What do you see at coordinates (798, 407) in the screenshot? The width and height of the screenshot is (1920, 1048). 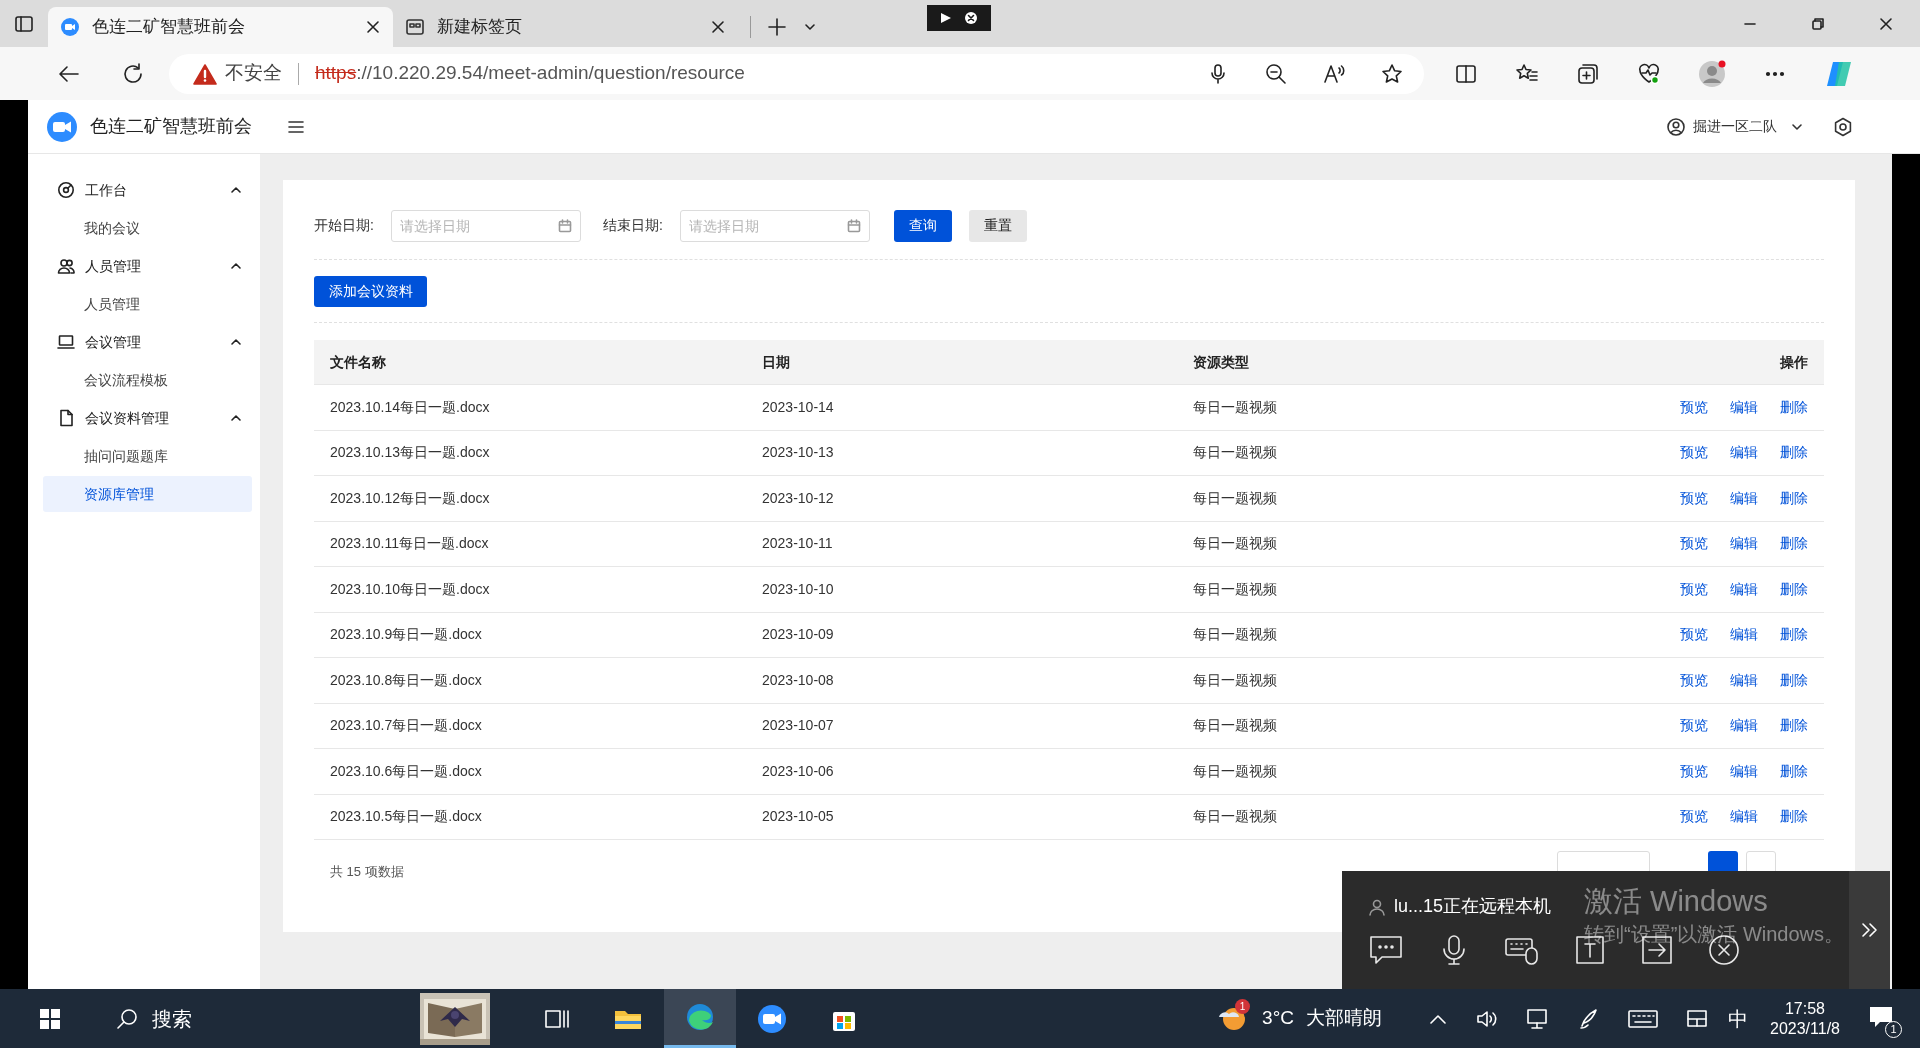 I see `table-cell-text: 2023-10-14` at bounding box center [798, 407].